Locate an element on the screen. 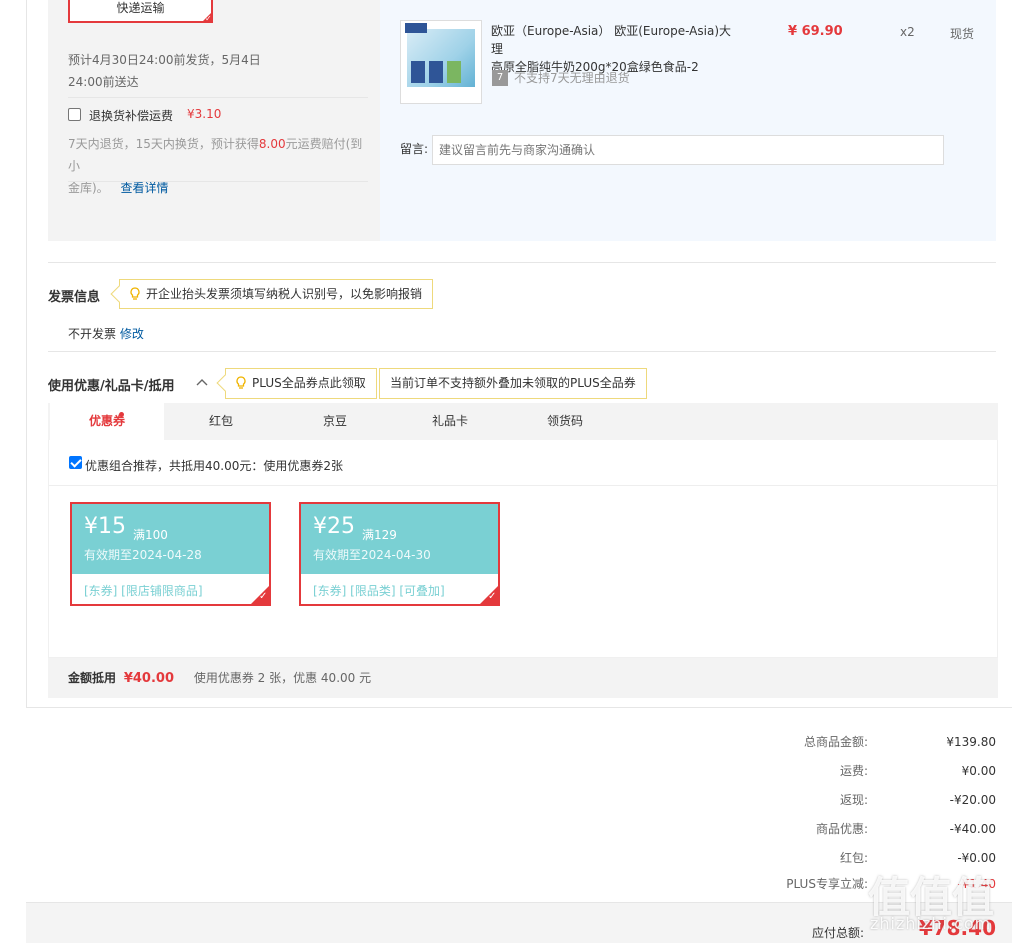 Image resolution: width=1012 pixels, height=943 pixels. return-policy-text: 不支持7天无理由退货 is located at coordinates (572, 78).